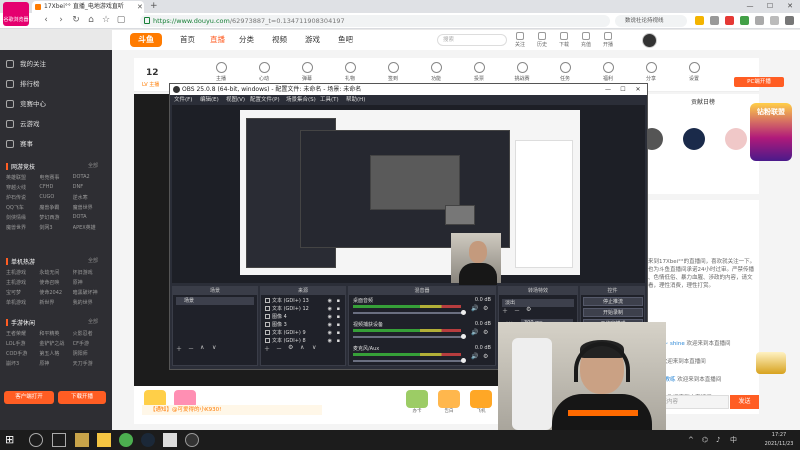  What do you see at coordinates (623, 89) in the screenshot?
I see `obs-maximize-button: ☐` at bounding box center [623, 89].